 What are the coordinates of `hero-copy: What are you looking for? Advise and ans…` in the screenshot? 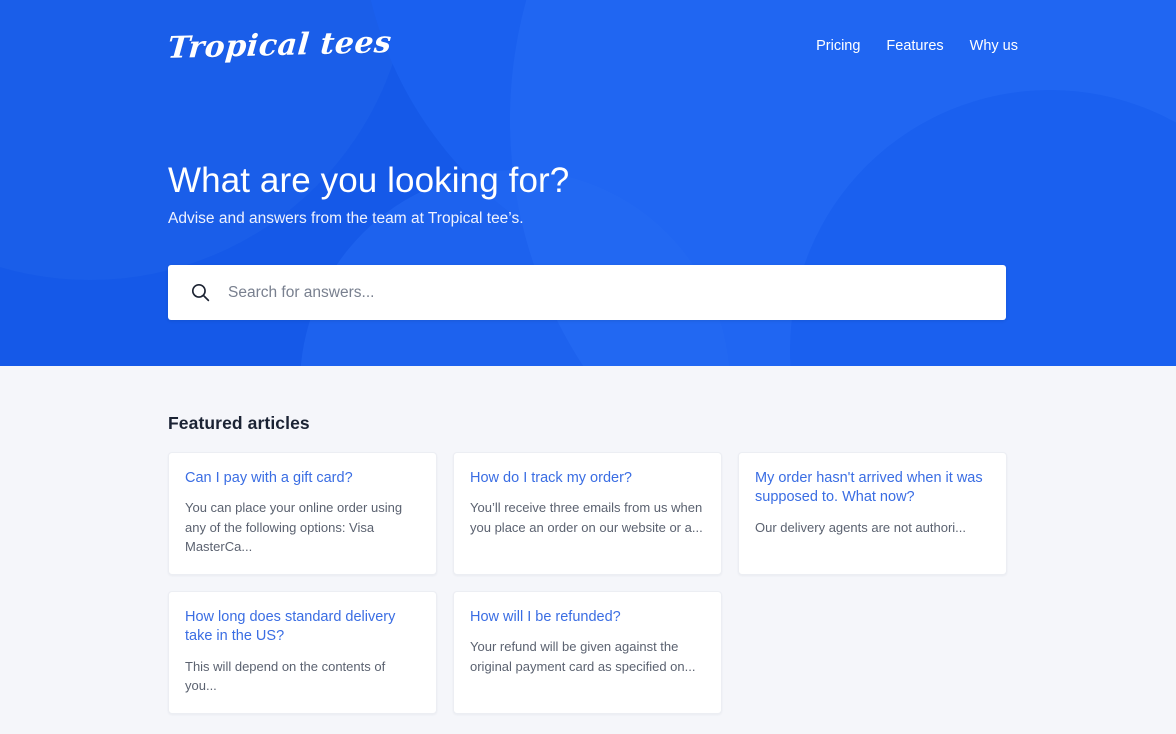 It's located at (368, 194).